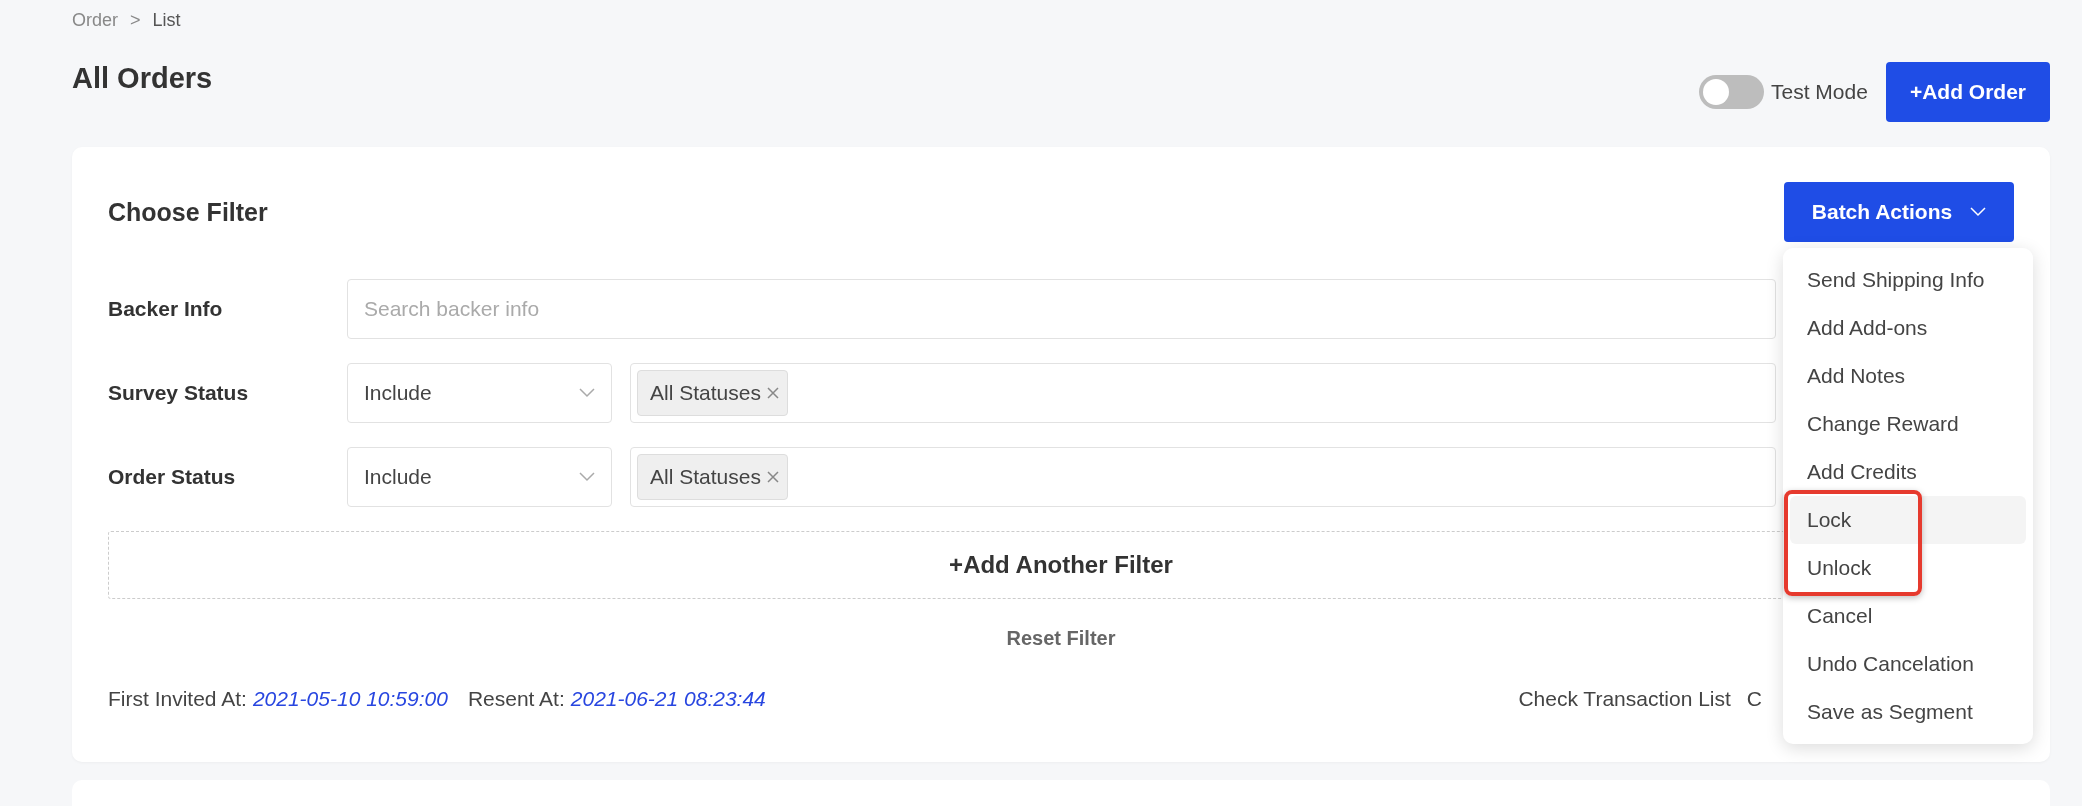 The width and height of the screenshot is (2082, 806). What do you see at coordinates (1754, 699) in the screenshot?
I see `link: C` at bounding box center [1754, 699].